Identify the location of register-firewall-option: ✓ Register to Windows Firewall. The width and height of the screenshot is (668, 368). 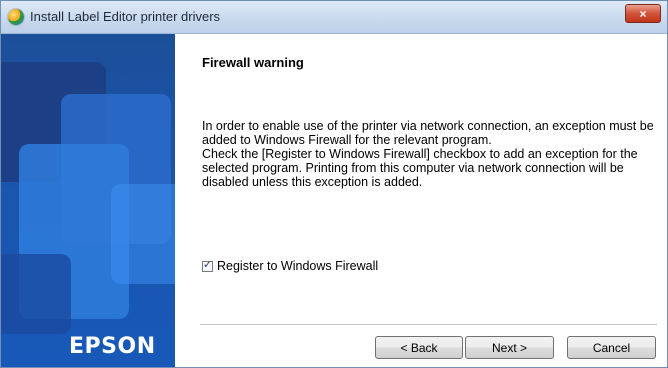
(290, 266).